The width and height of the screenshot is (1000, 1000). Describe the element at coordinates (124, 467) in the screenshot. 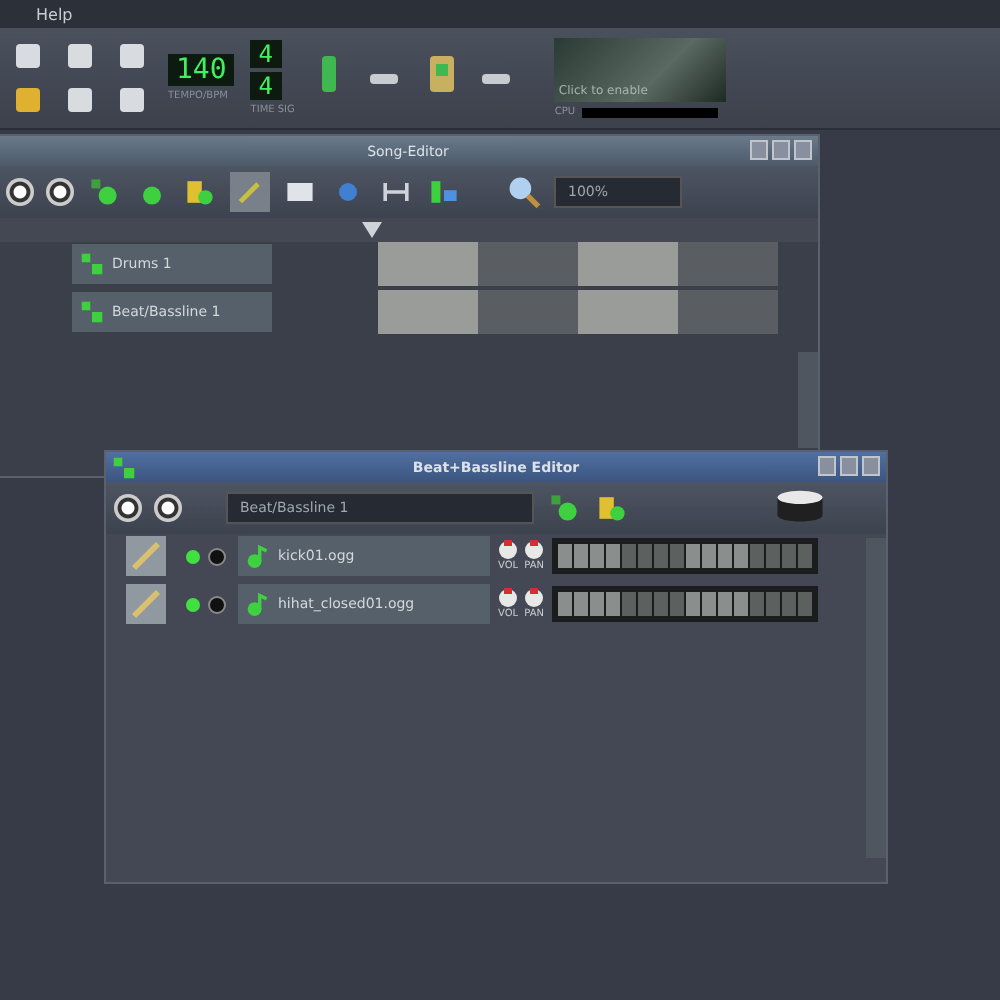

I see `app-icon` at that location.